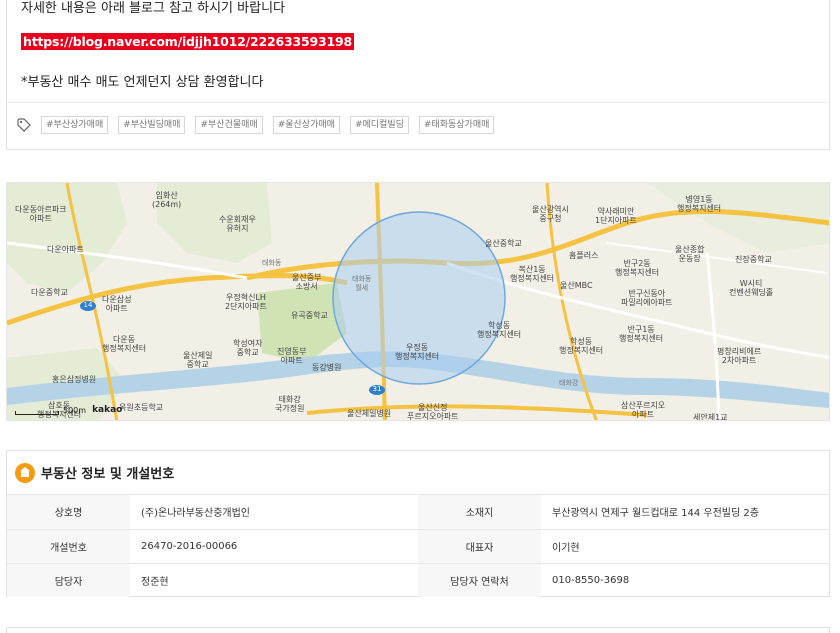 This screenshot has height=633, width=840. Describe the element at coordinates (272, 263) in the screenshot. I see `map-label: 태화동` at that location.